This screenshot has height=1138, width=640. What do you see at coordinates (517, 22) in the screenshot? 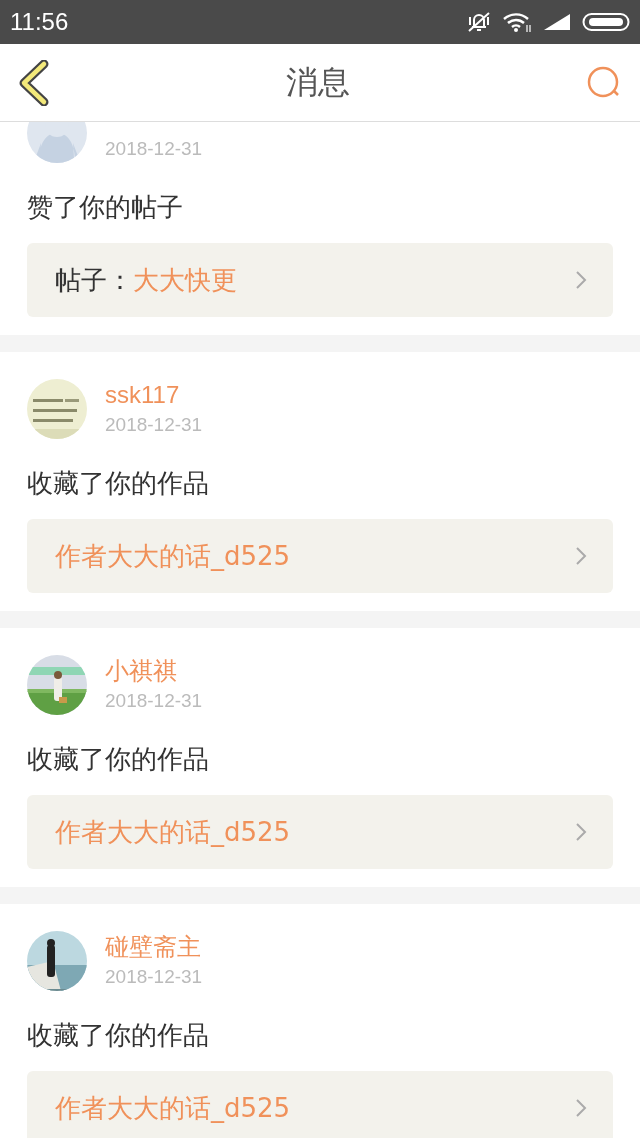
I see `wifi-icon` at bounding box center [517, 22].